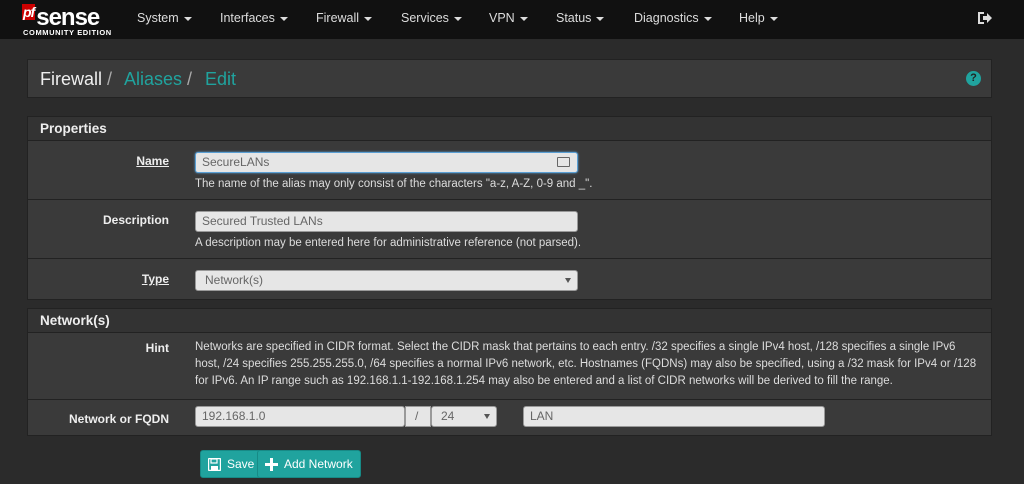  I want to click on save-button: Save, so click(231, 464).